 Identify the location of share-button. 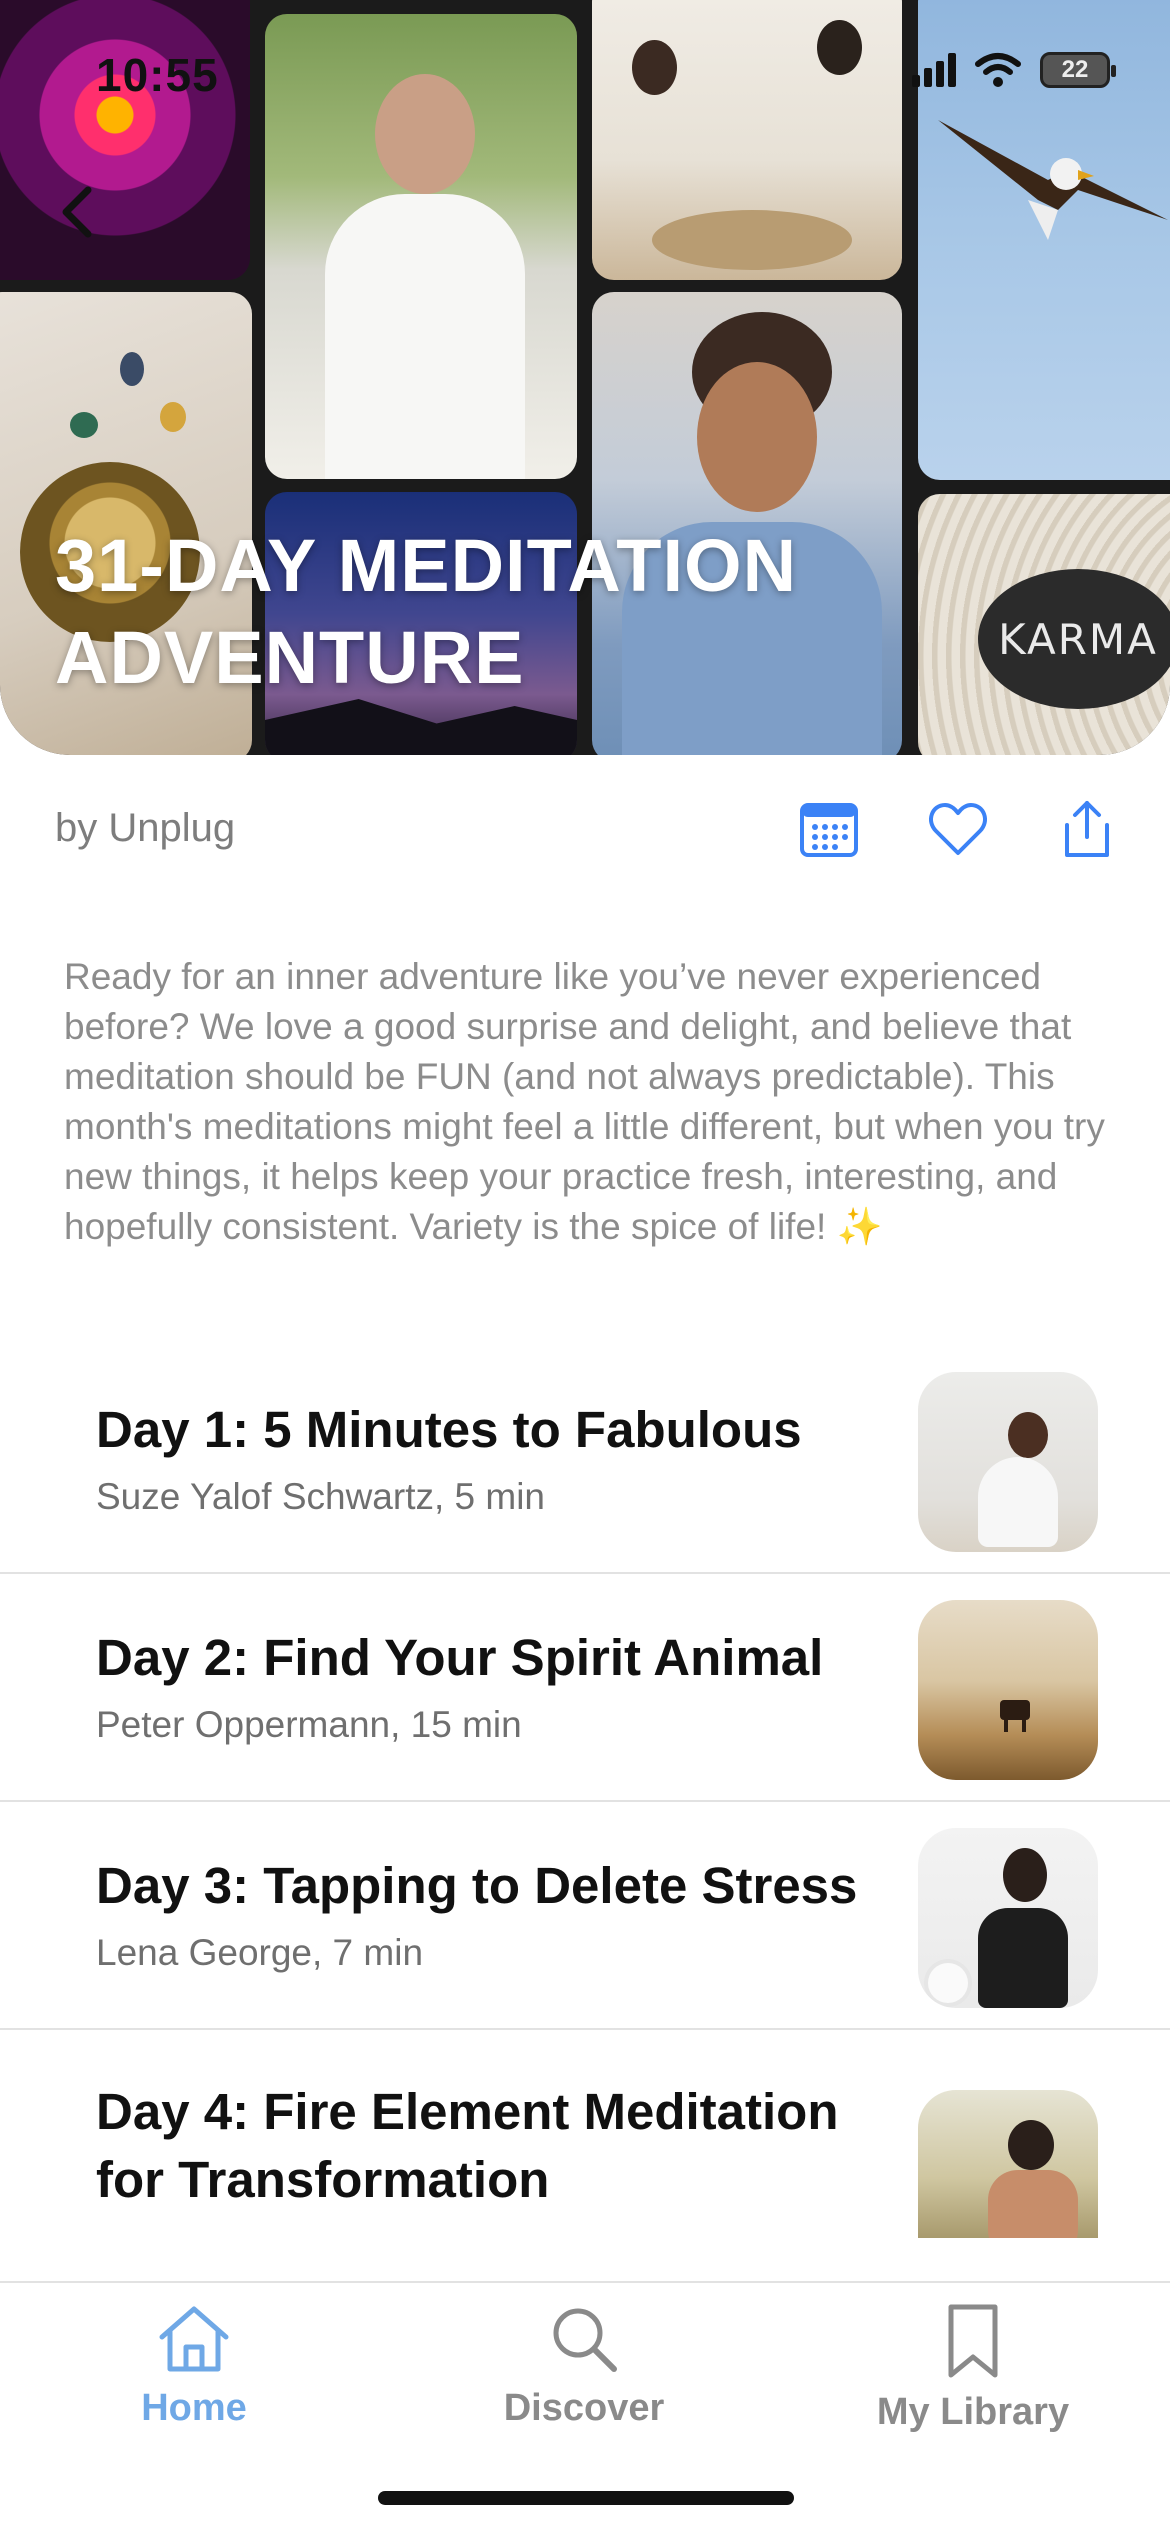
(1087, 829).